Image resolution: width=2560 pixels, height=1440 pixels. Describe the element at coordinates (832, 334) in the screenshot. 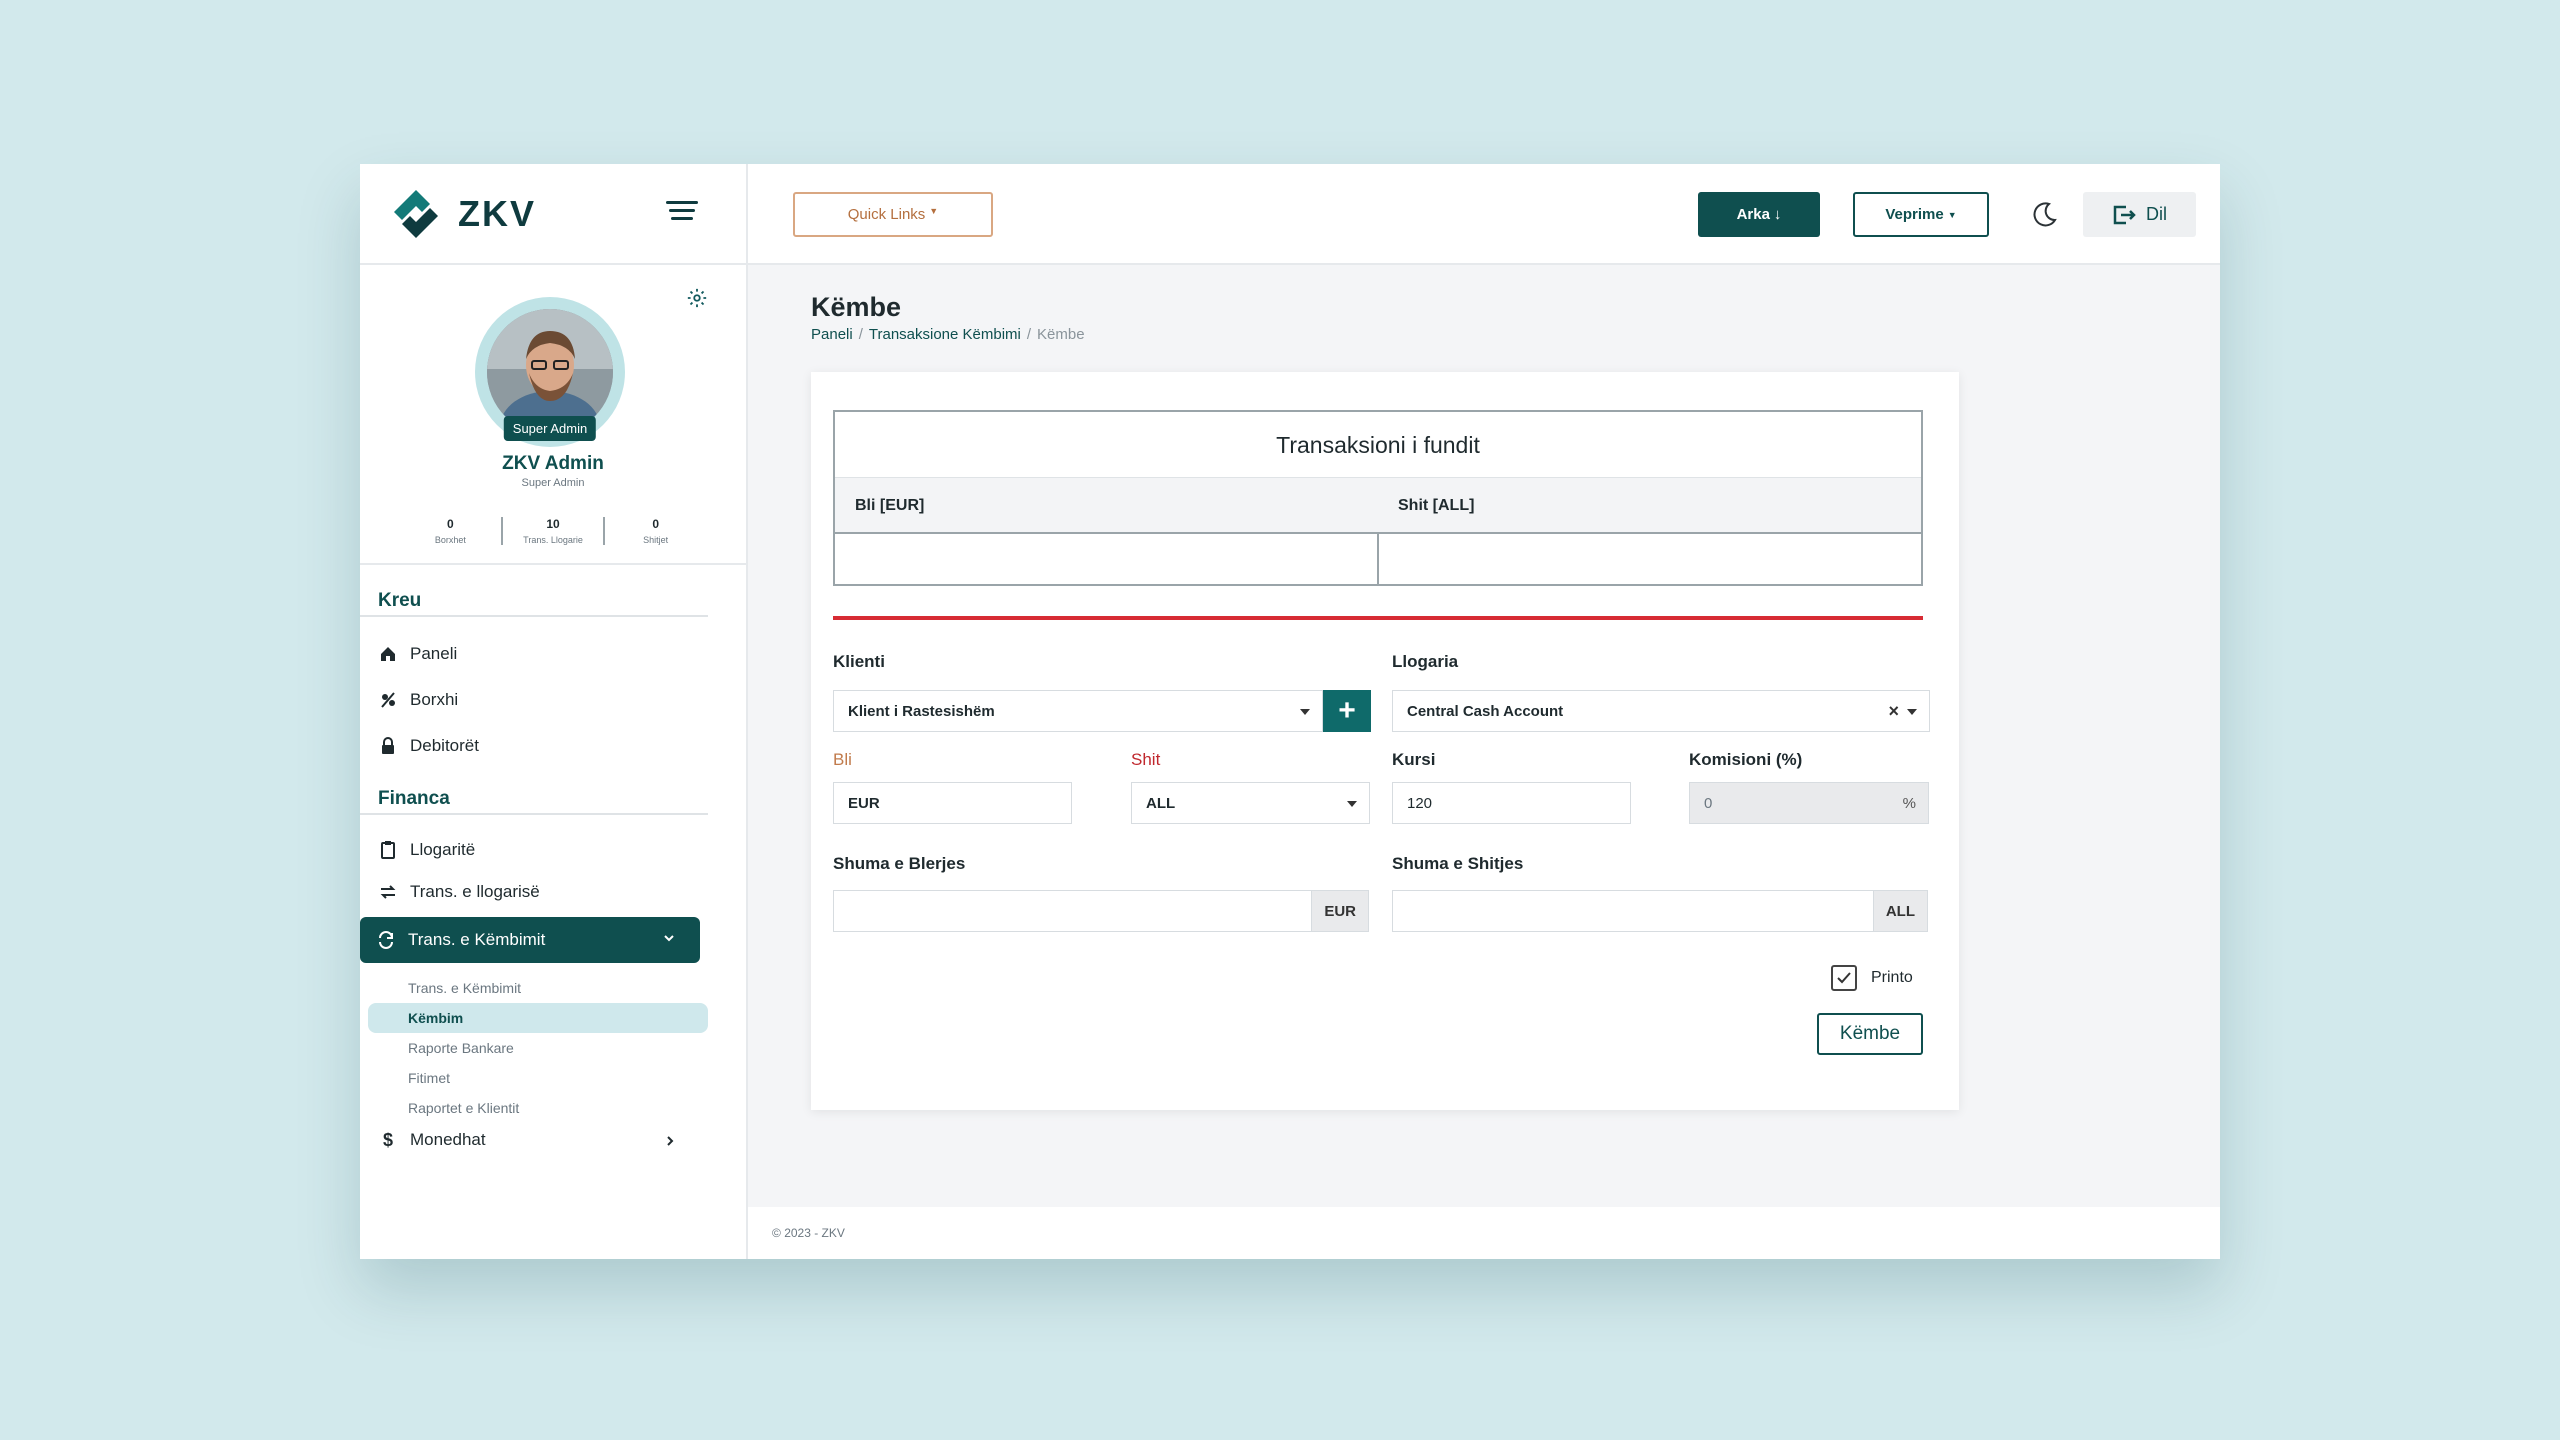

I see `breadcrumb-dashboard: Paneli` at that location.